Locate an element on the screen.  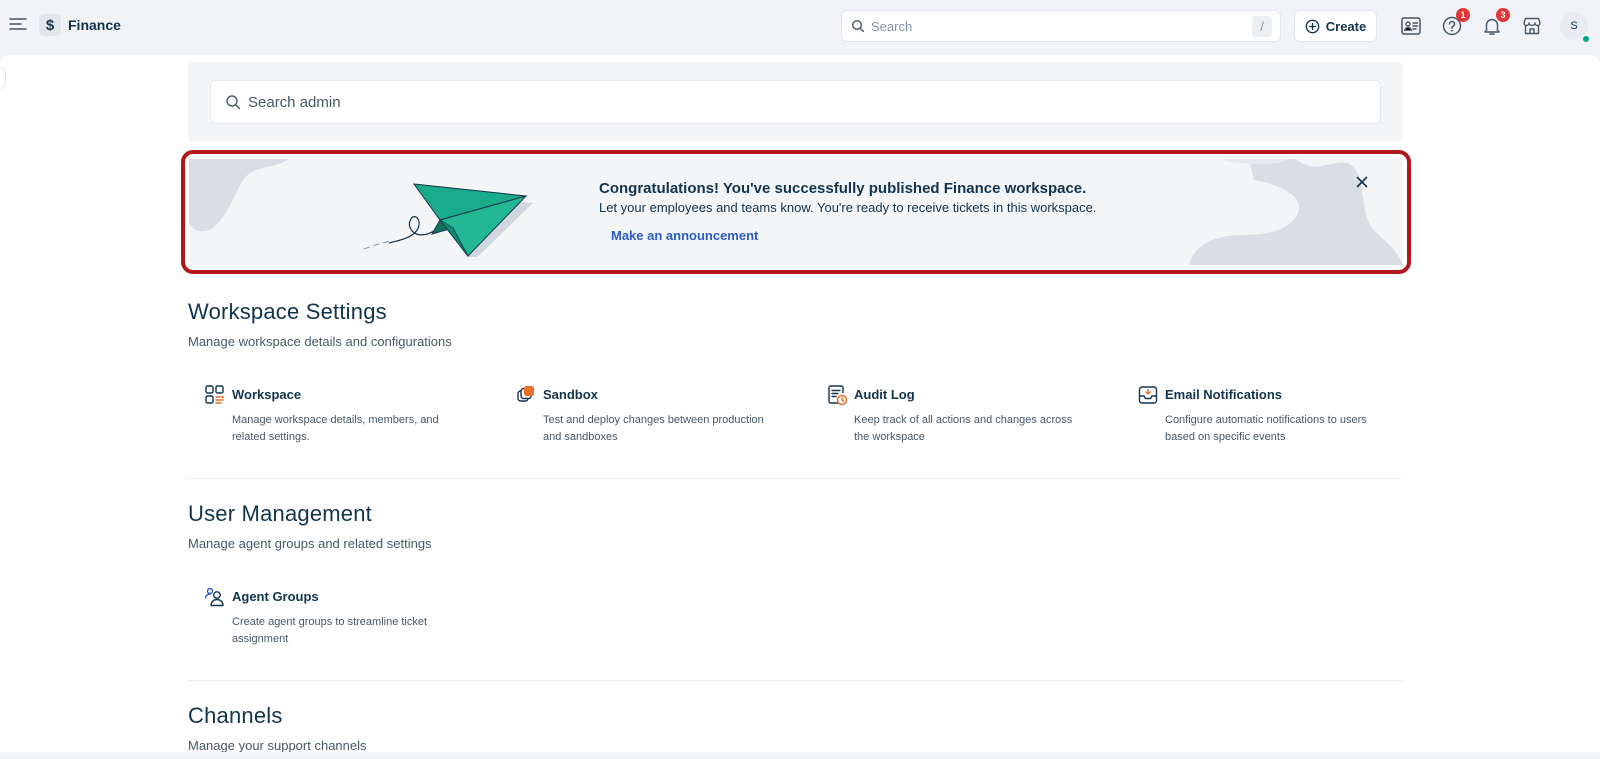
admin-search-container: Search admin is located at coordinates (795, 102).